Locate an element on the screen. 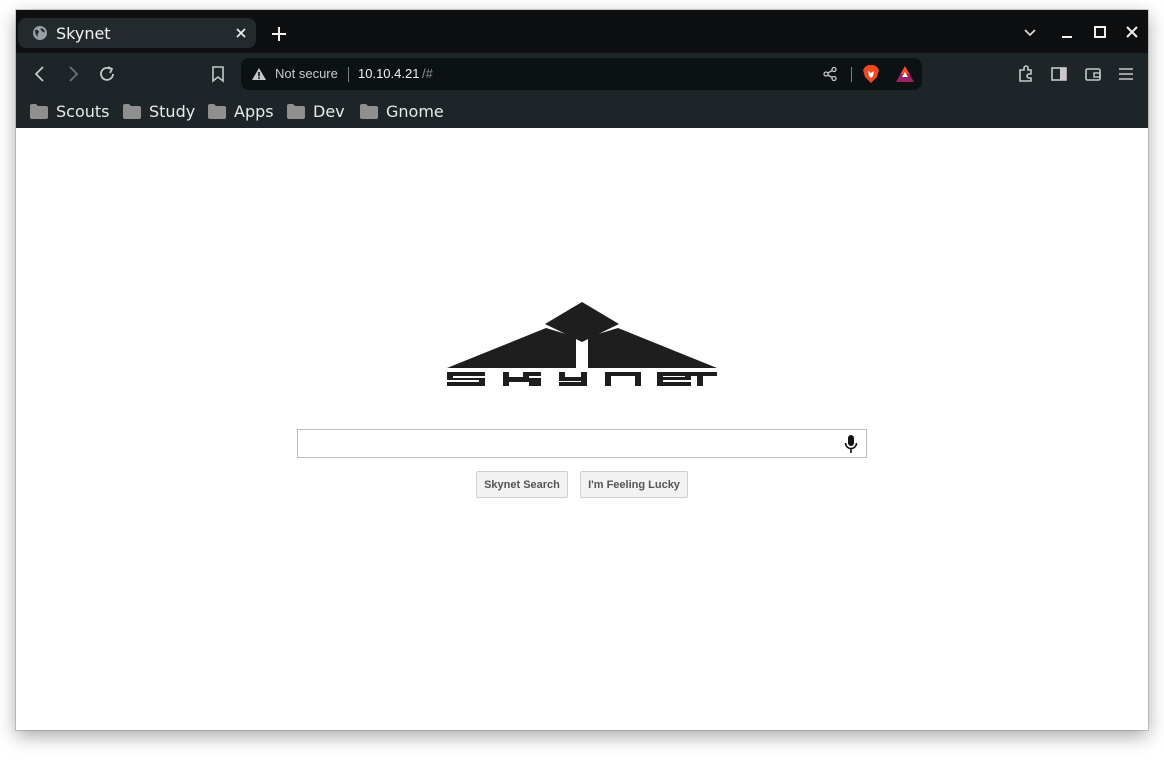  chevron-down-icon is located at coordinates (1030, 32).